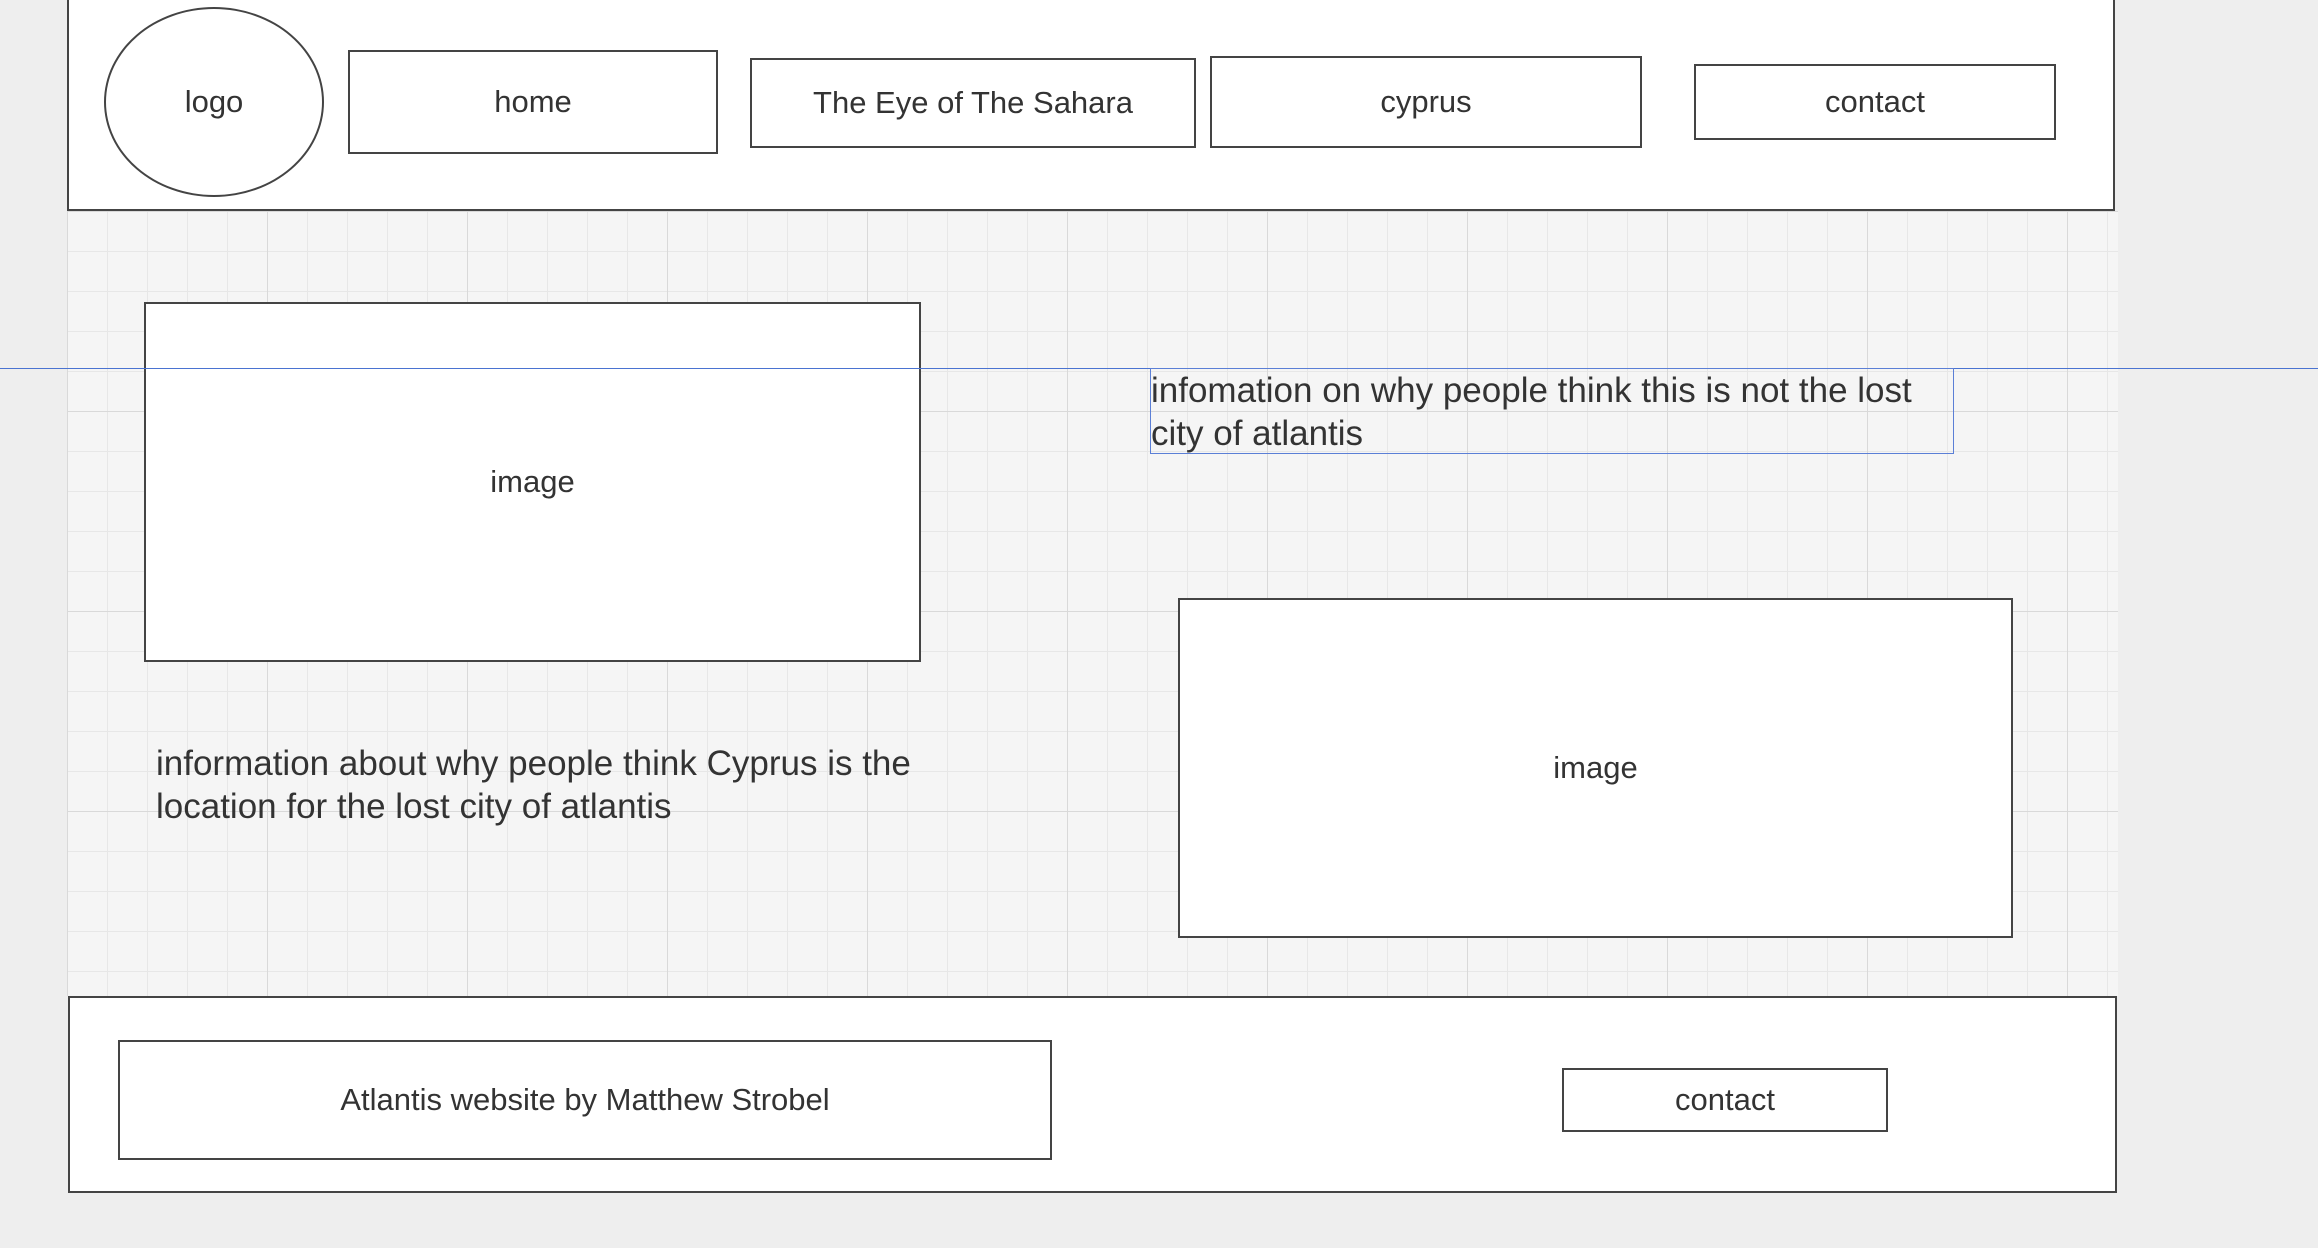 This screenshot has width=2318, height=1248. I want to click on nav-cyprus-label: cyprus, so click(1426, 101).